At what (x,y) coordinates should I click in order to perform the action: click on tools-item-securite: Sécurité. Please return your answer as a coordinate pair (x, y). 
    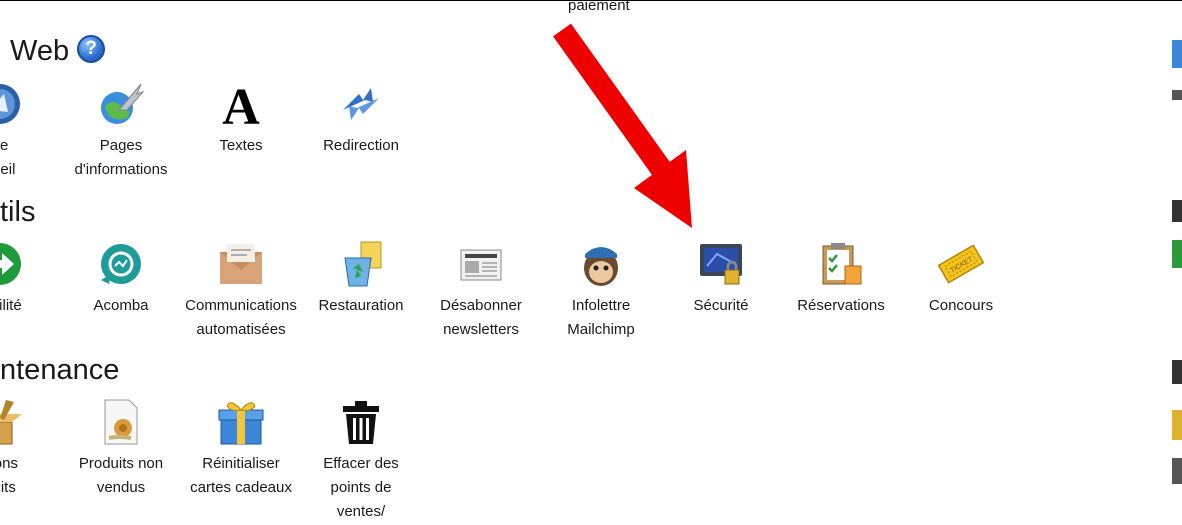
    Looking at the image, I should click on (721, 279).